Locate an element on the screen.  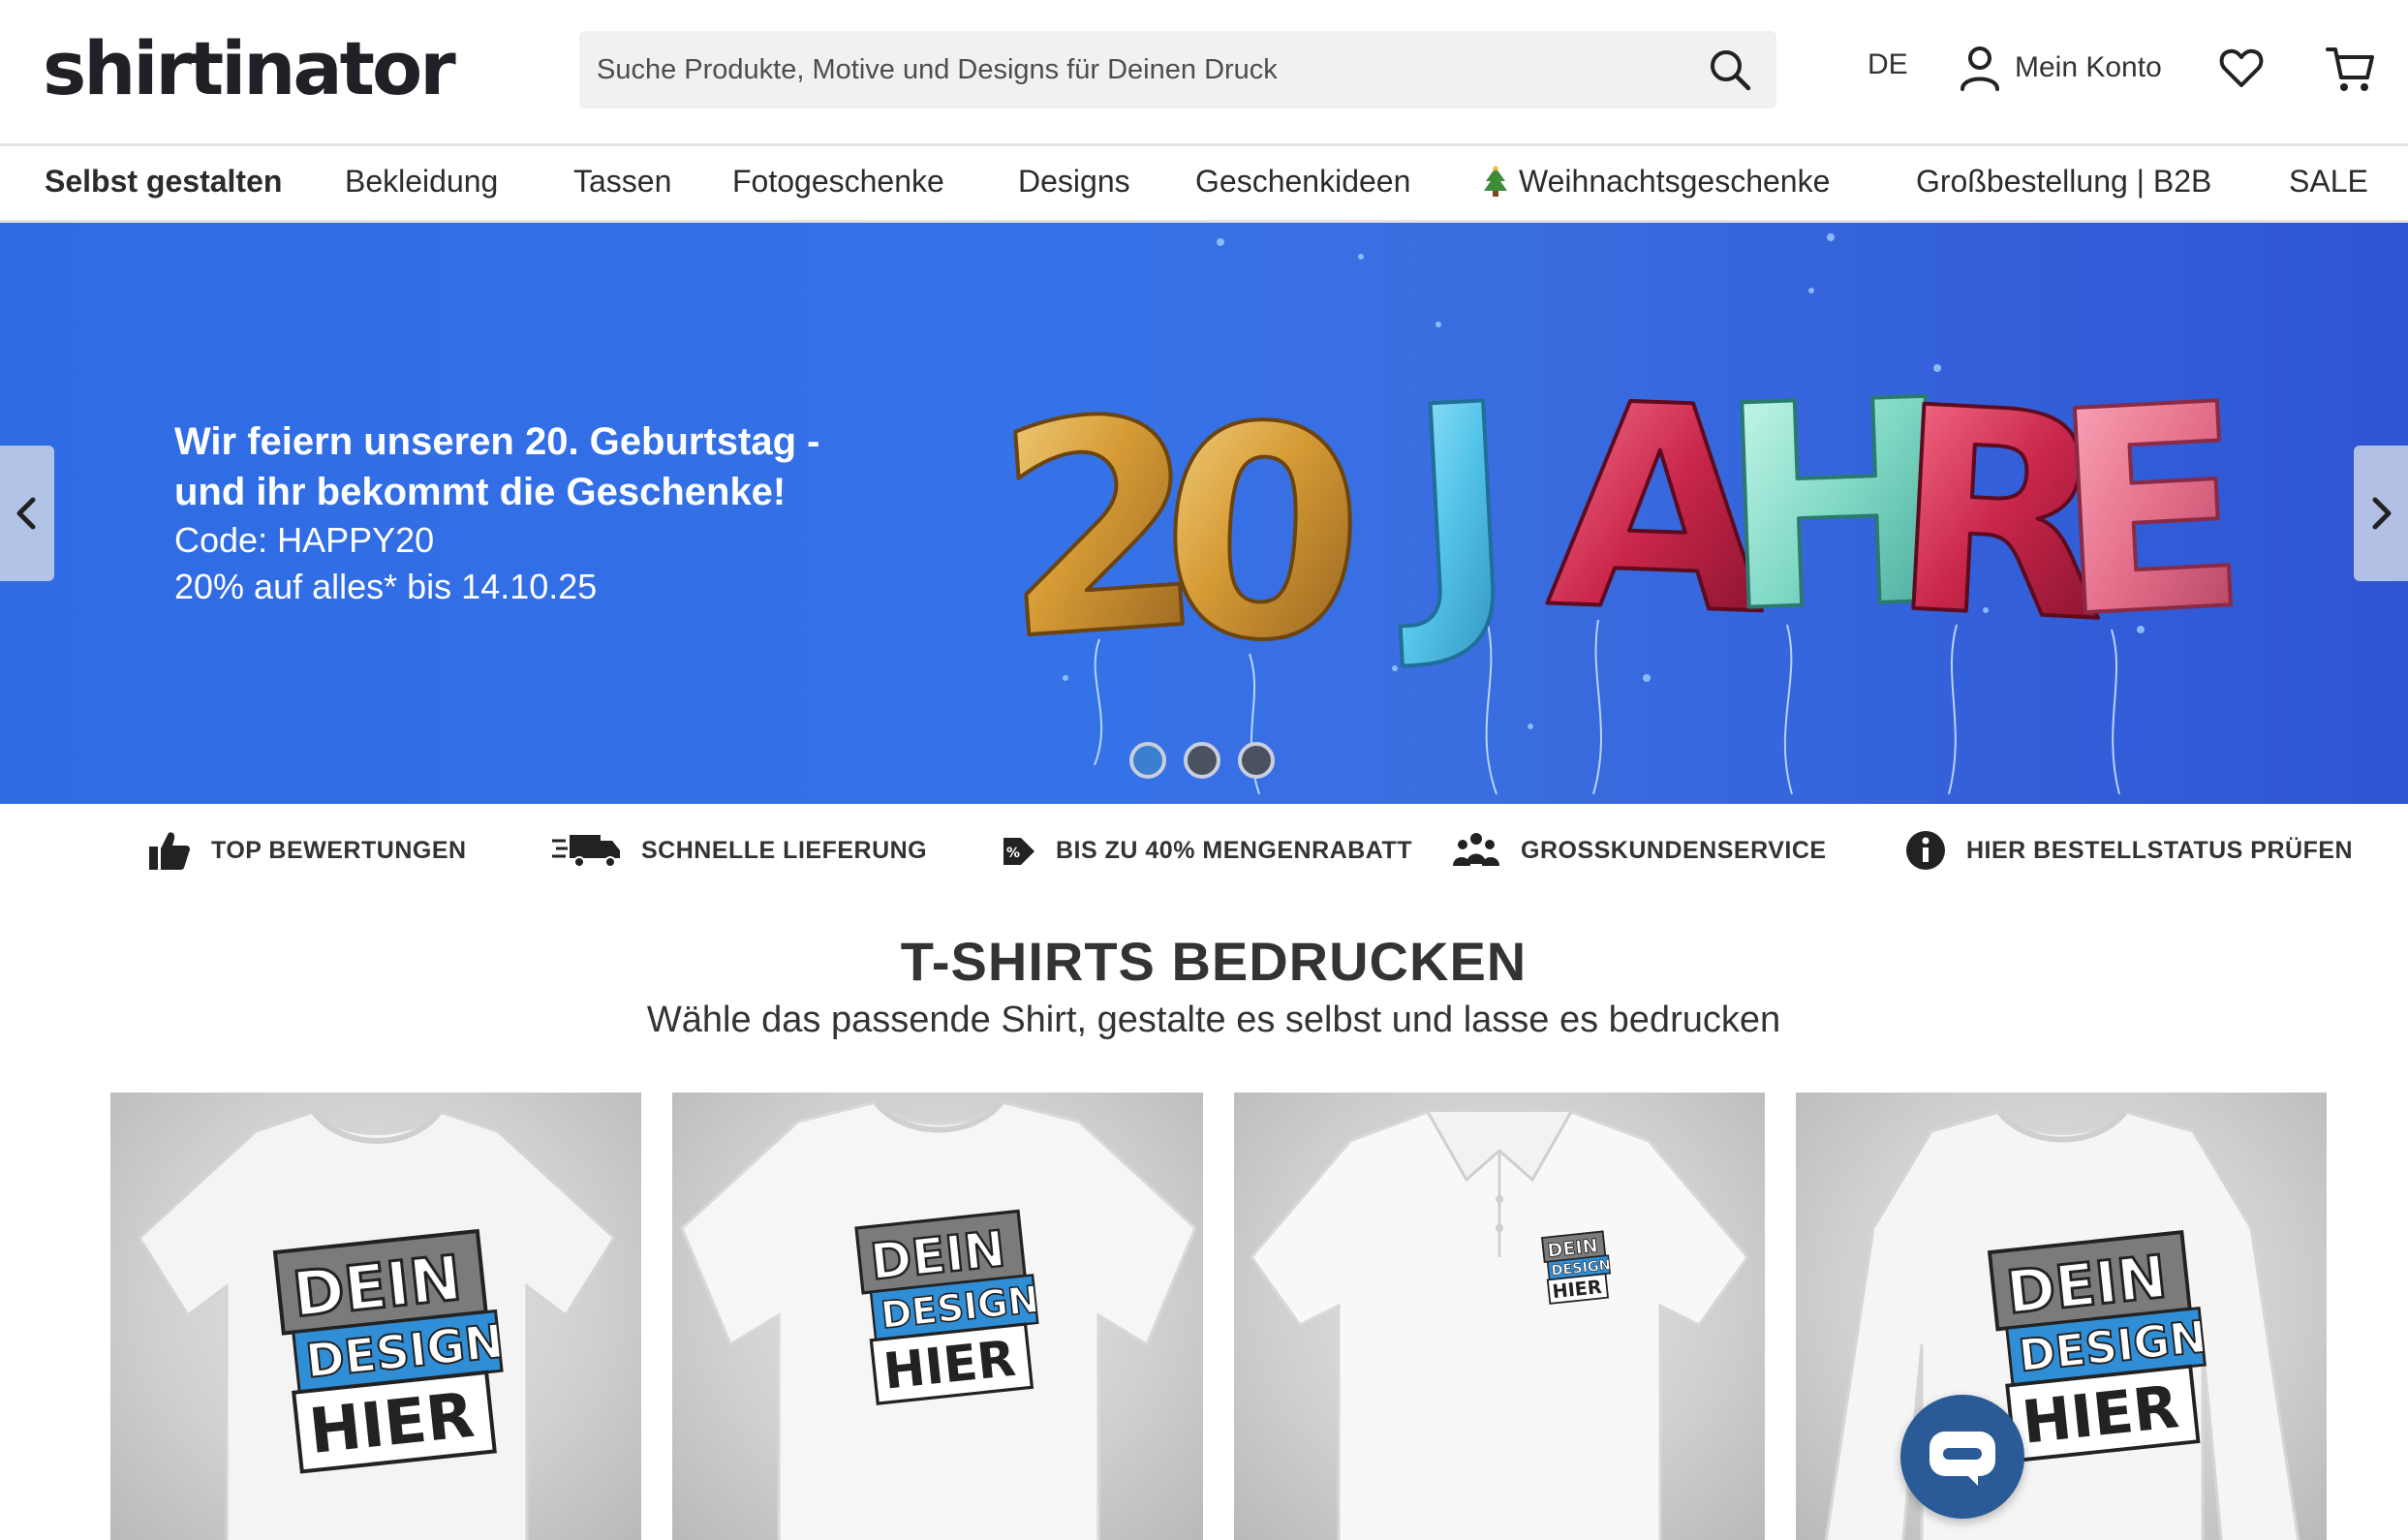
nav-item-selbst-gestalten: Selbst gestalten is located at coordinates (163, 182).